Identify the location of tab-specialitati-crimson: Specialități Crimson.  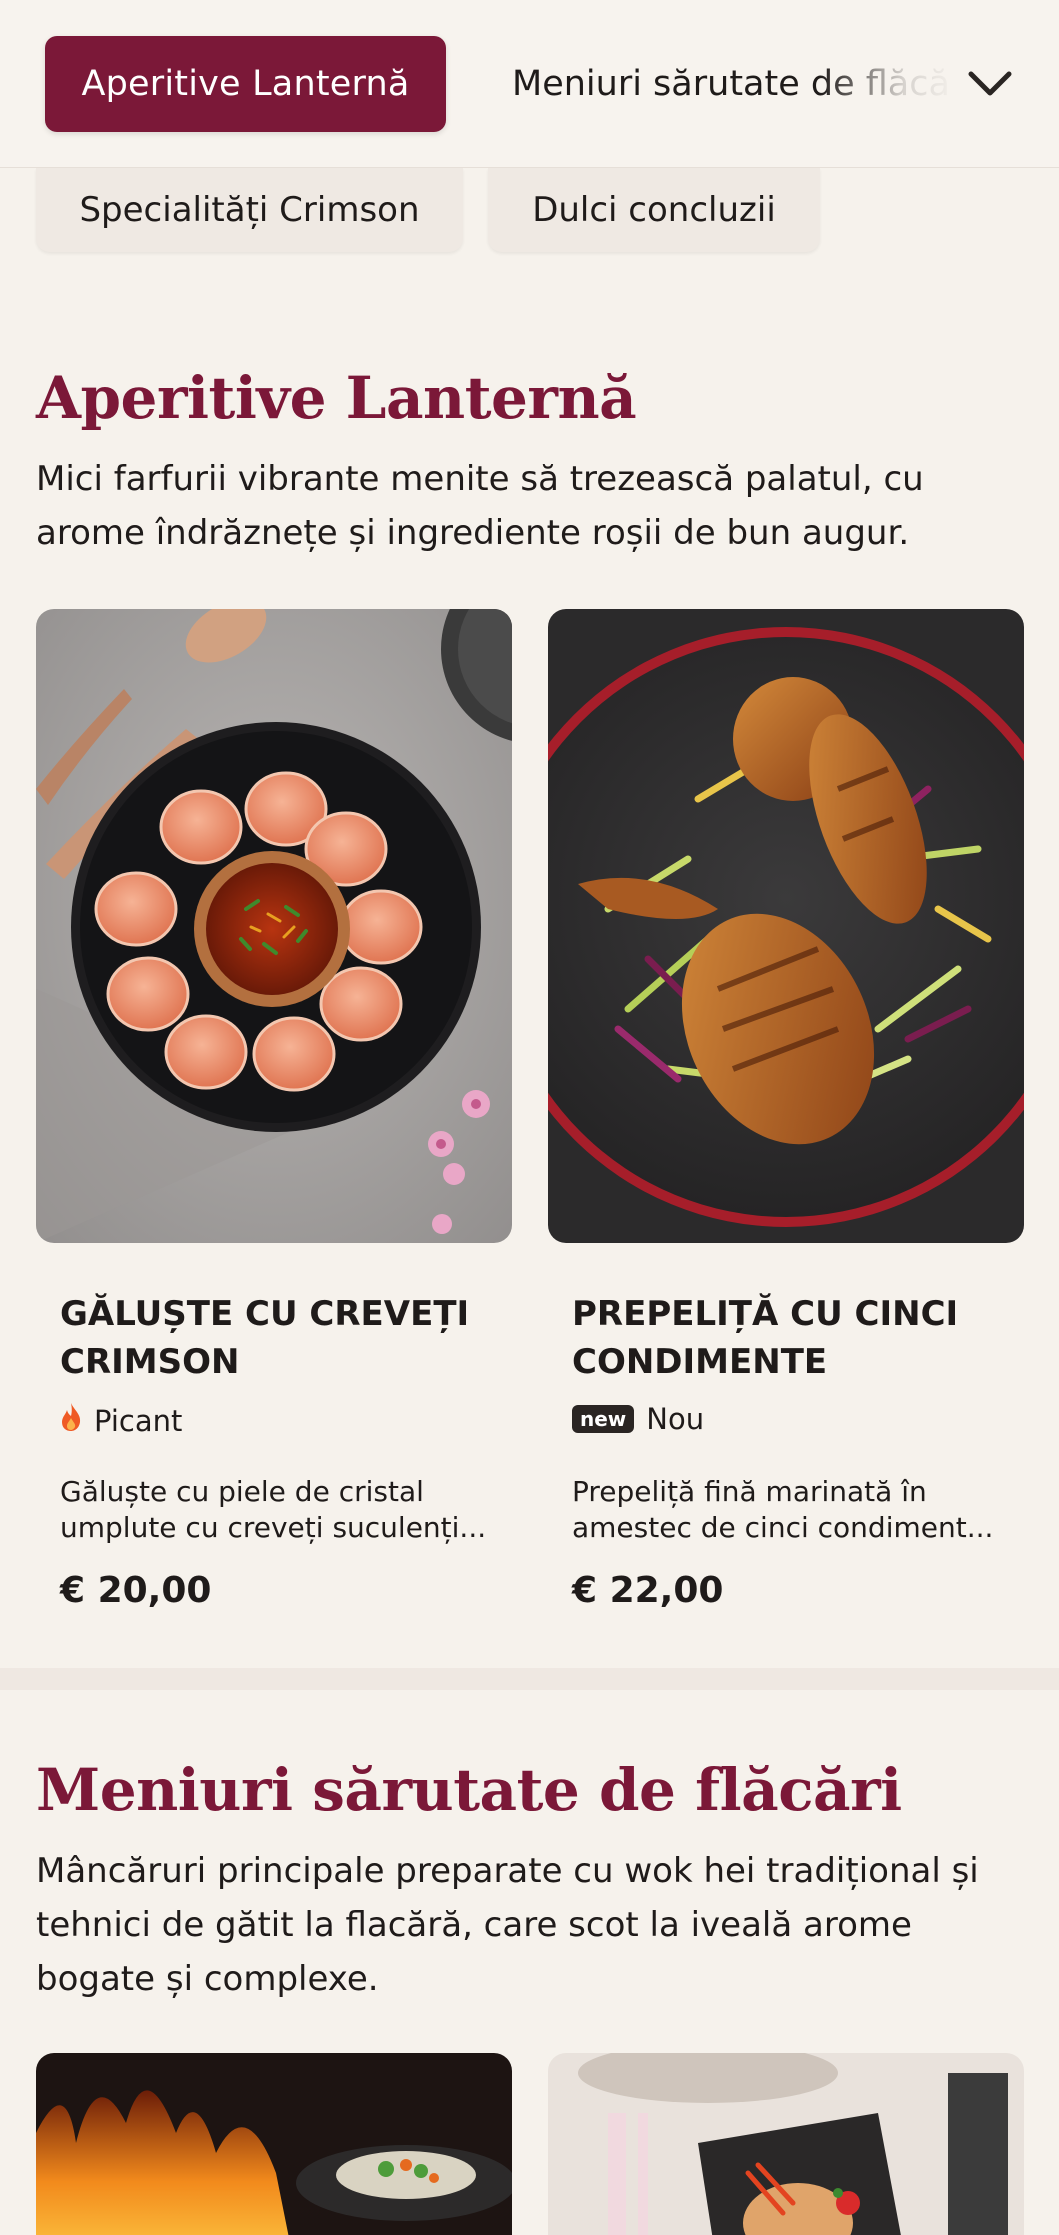
(249, 210).